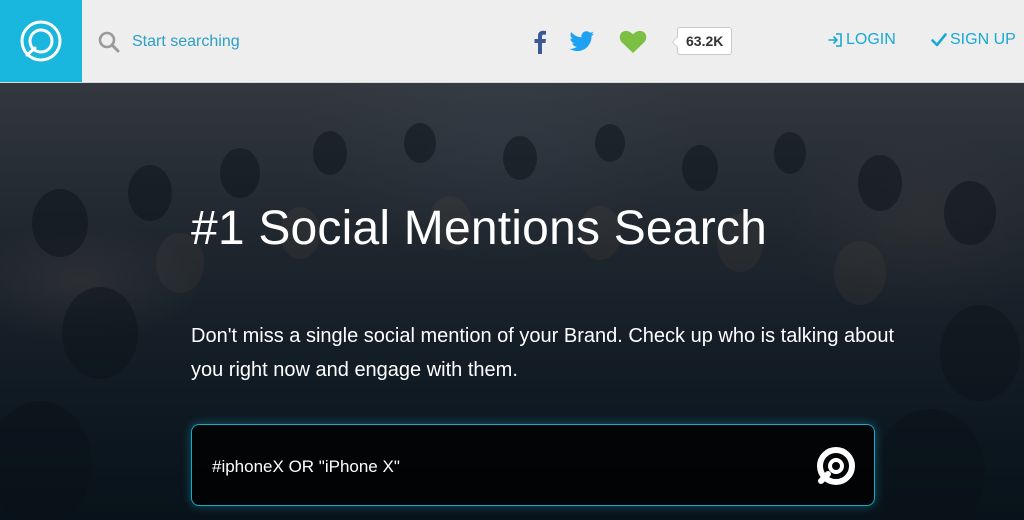 Image resolution: width=1024 pixels, height=520 pixels. I want to click on header-search: Start searching, so click(169, 42).